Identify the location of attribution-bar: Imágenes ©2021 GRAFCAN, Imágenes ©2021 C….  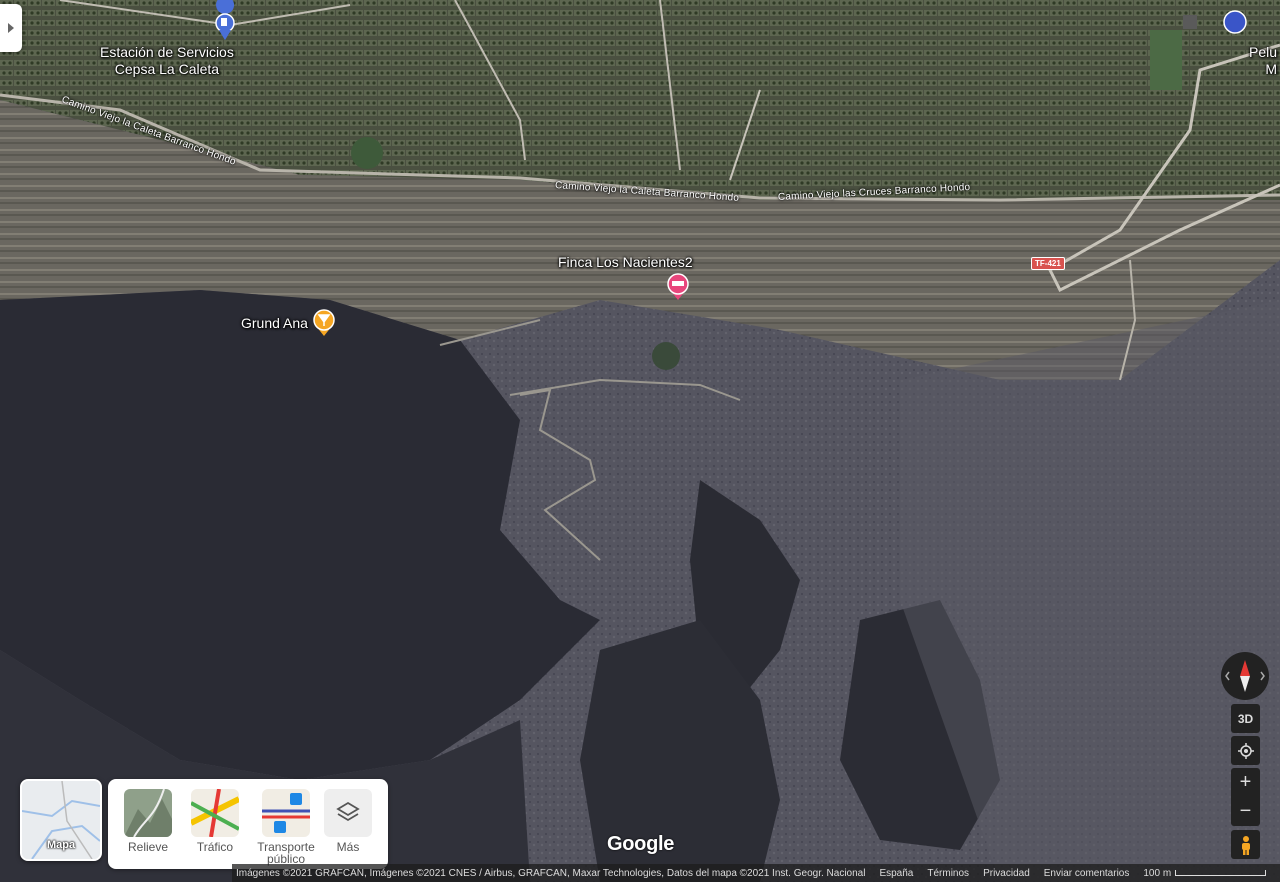
(756, 873).